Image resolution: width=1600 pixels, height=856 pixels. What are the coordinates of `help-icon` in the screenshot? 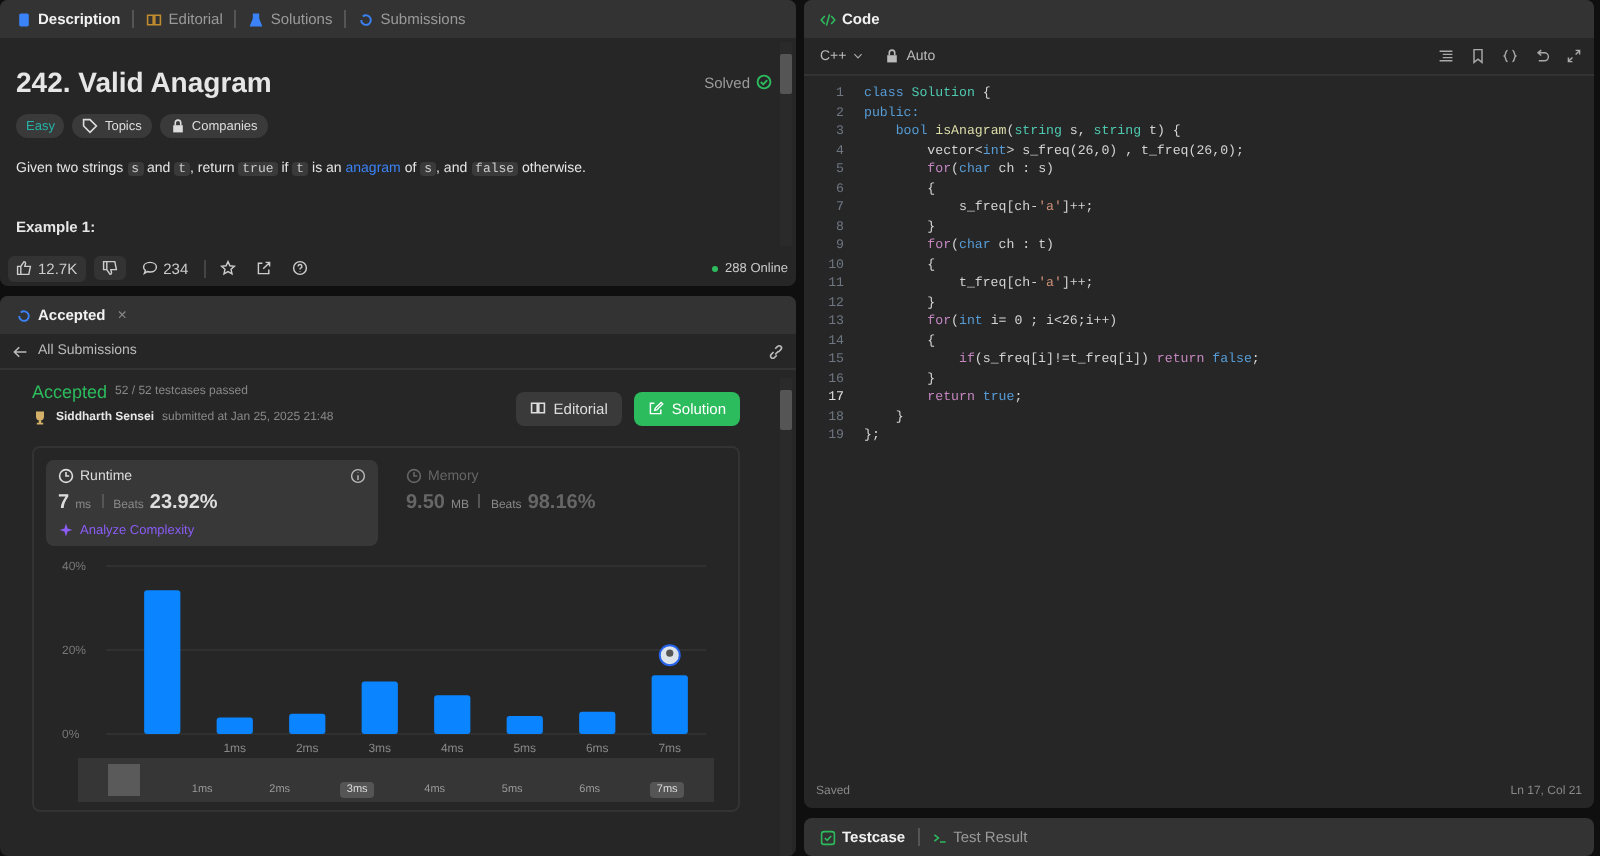 It's located at (300, 268).